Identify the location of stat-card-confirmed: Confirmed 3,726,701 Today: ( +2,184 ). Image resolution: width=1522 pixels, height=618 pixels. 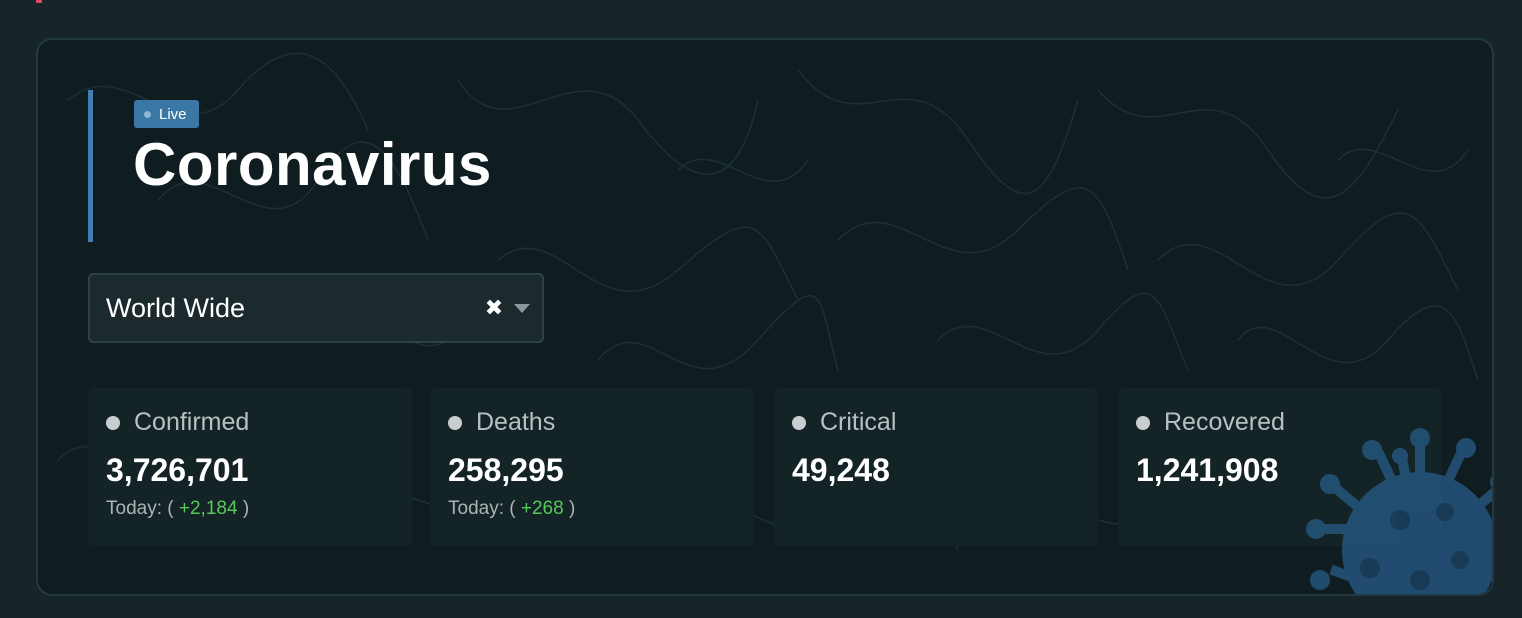
(250, 467).